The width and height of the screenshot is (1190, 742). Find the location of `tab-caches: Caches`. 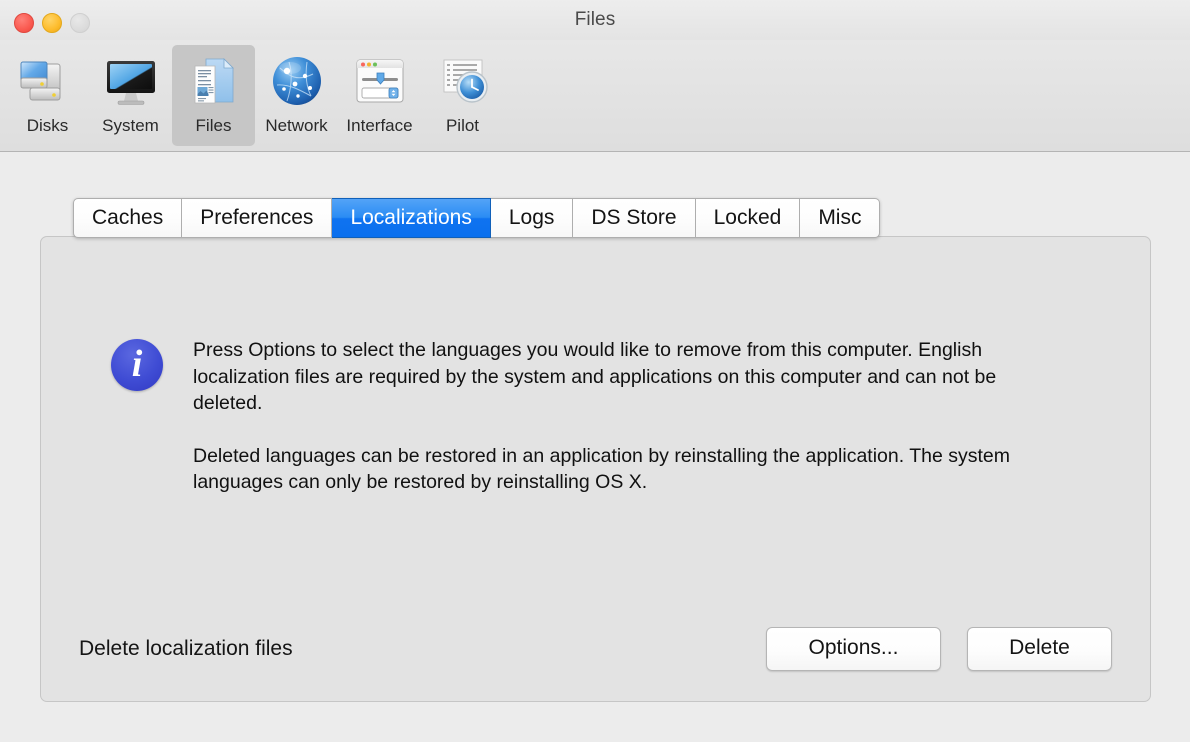

tab-caches: Caches is located at coordinates (128, 218).